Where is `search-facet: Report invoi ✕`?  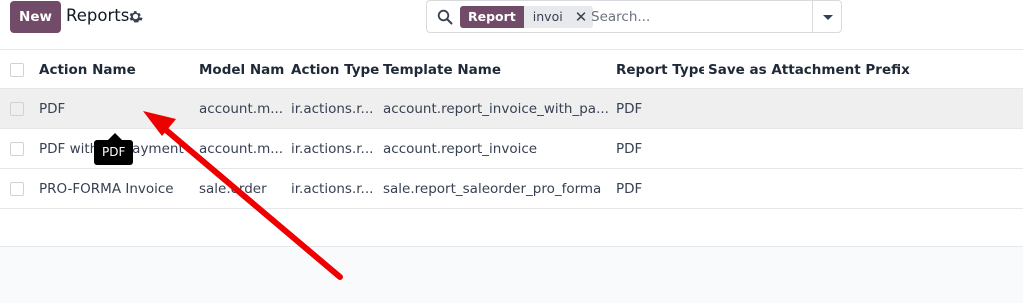
search-facet: Report invoi ✕ is located at coordinates (527, 17).